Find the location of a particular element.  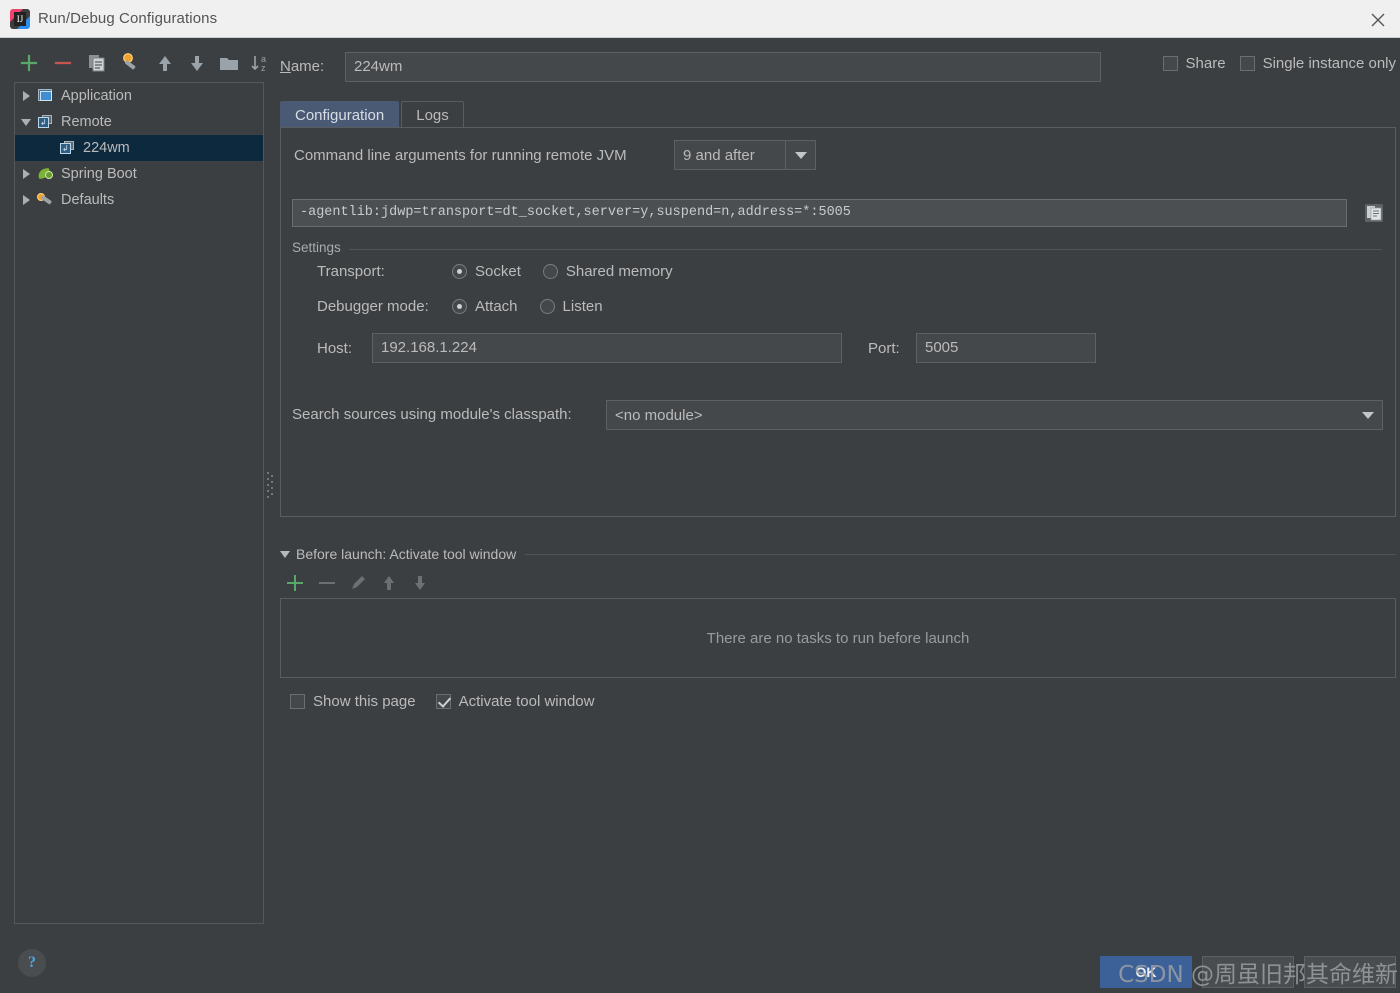

move-down-button is located at coordinates (197, 63).